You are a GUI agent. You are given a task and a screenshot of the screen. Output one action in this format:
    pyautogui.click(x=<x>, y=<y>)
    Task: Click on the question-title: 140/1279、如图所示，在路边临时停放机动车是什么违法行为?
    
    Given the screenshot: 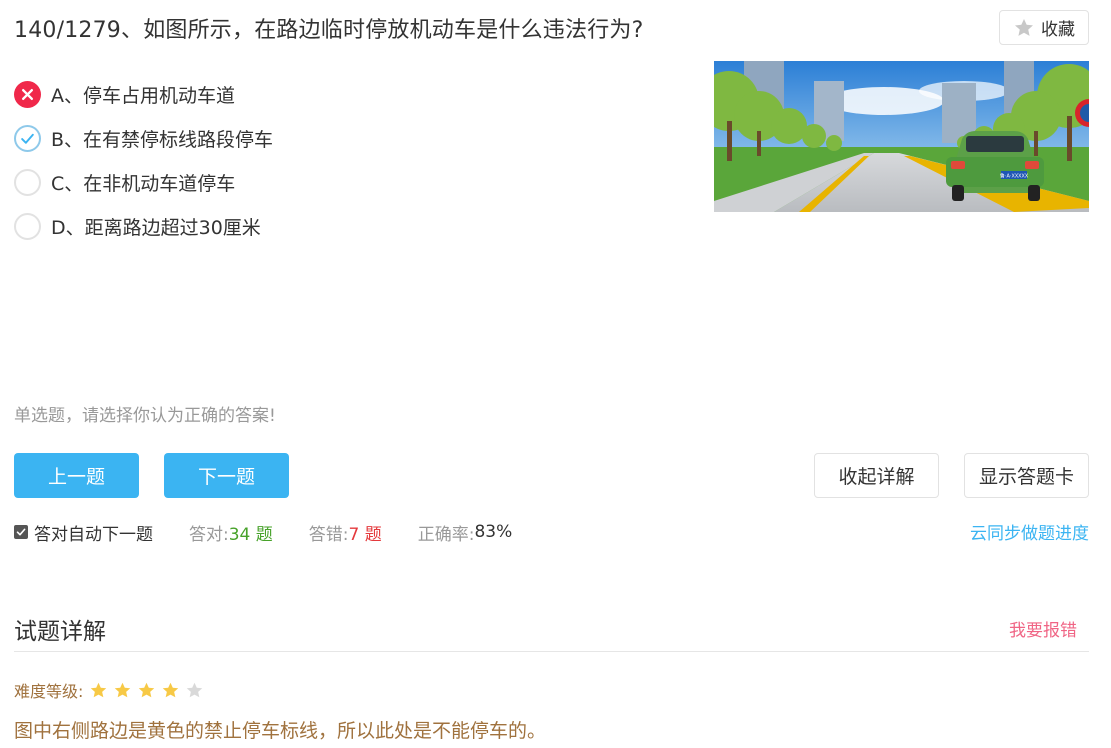 What is the action you would take?
    pyautogui.click(x=329, y=30)
    